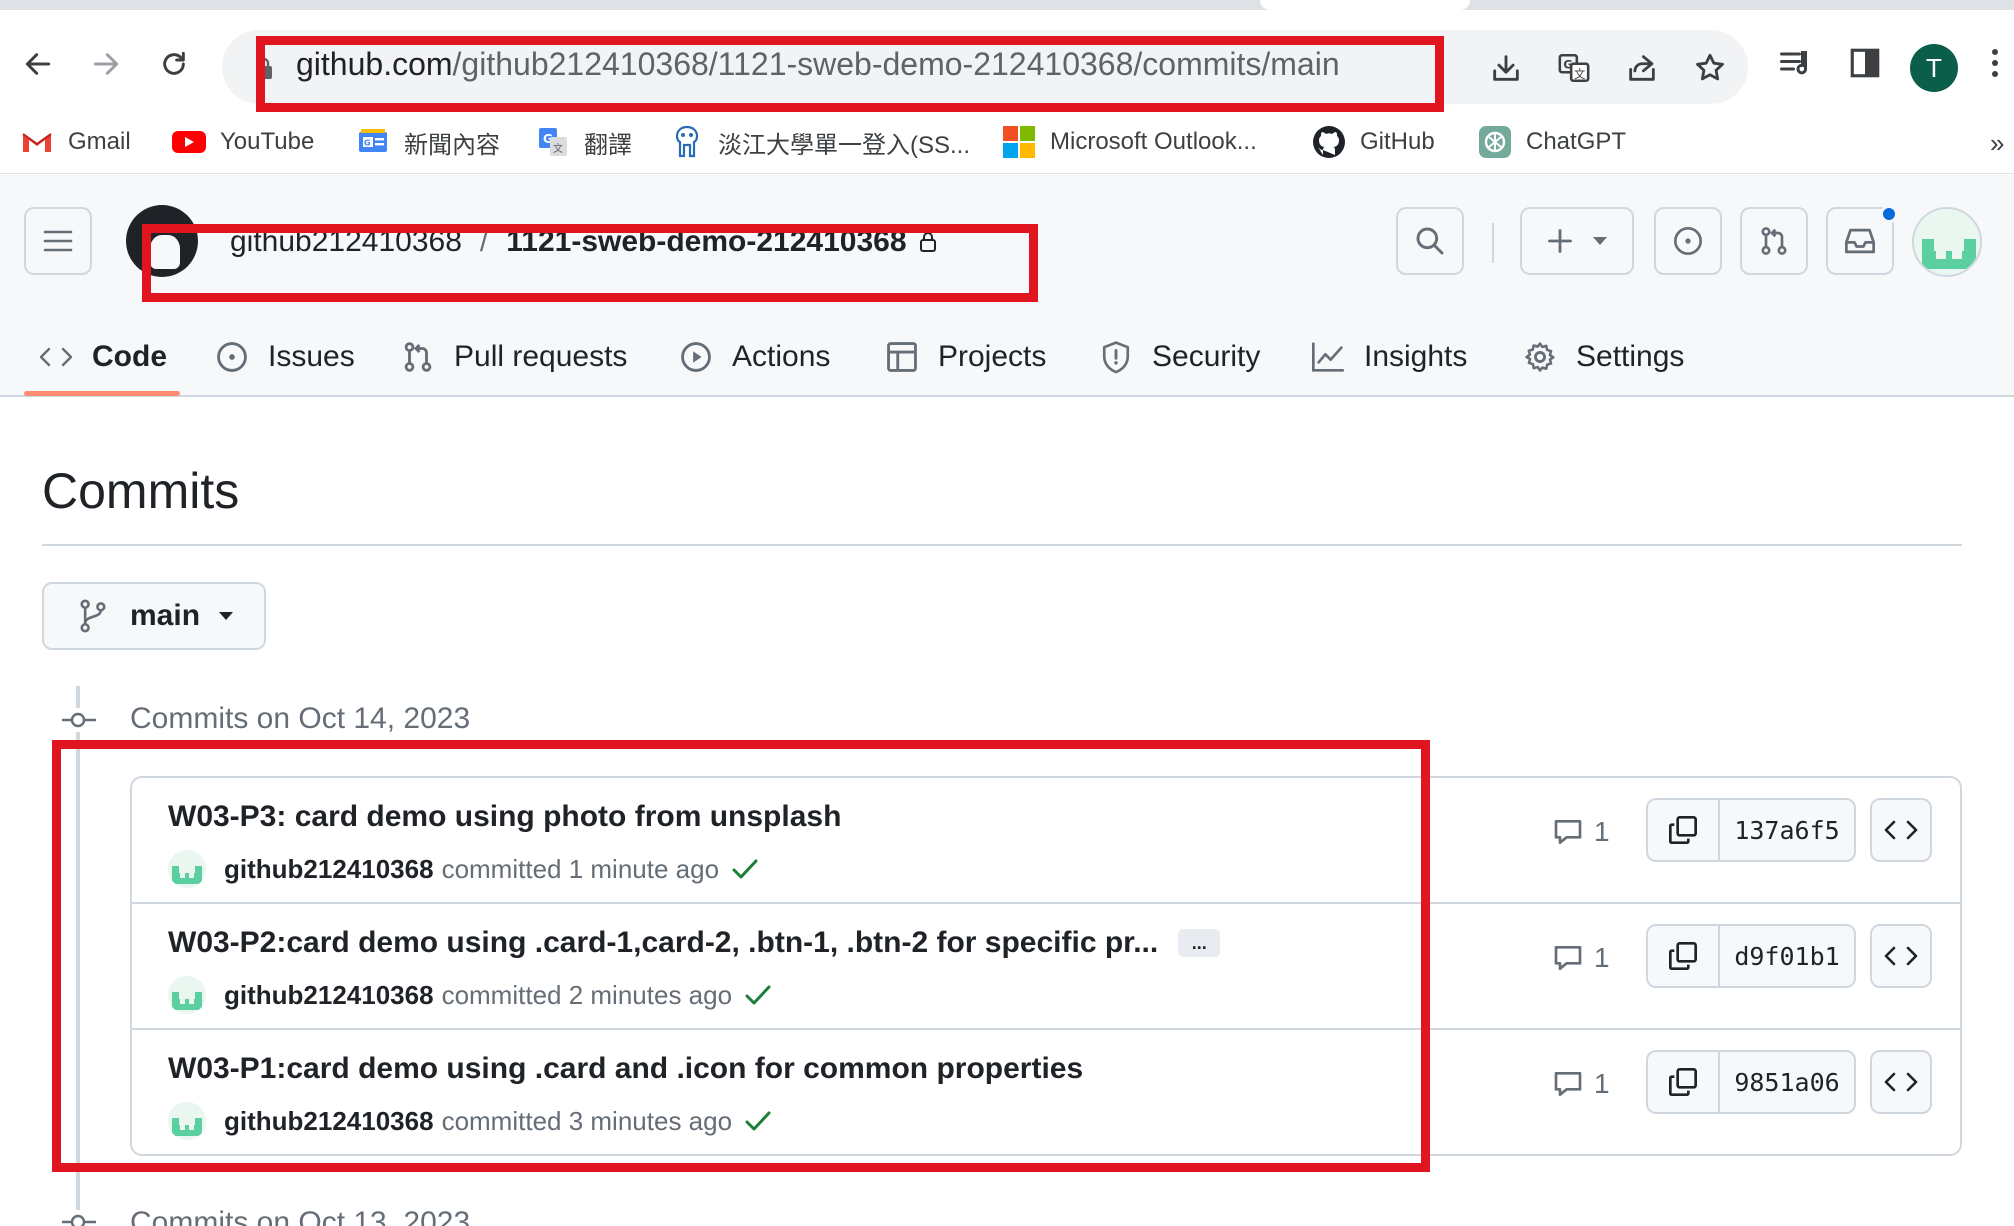  I want to click on branch-select-button: main, so click(154, 616).